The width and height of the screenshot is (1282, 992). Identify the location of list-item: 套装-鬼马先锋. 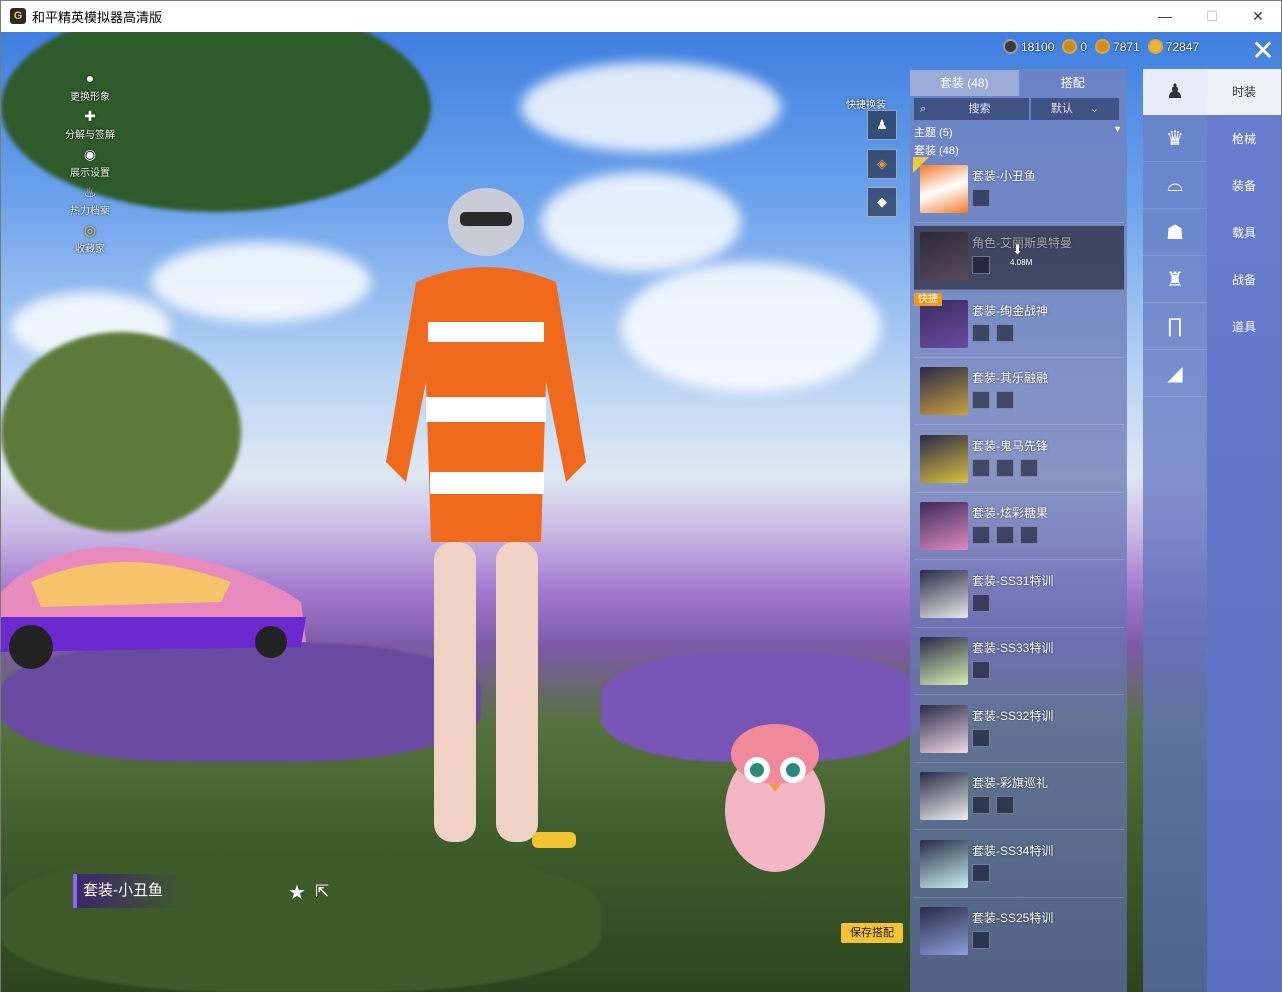
(1019, 461).